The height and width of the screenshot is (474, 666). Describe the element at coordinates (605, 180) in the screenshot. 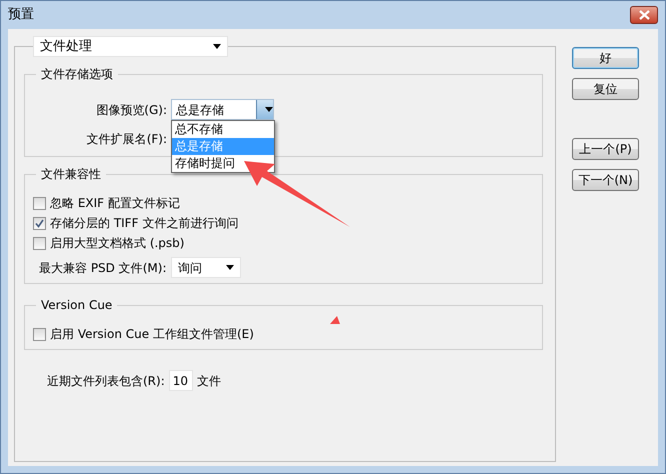

I see `dialog-button: 下一个(N)` at that location.